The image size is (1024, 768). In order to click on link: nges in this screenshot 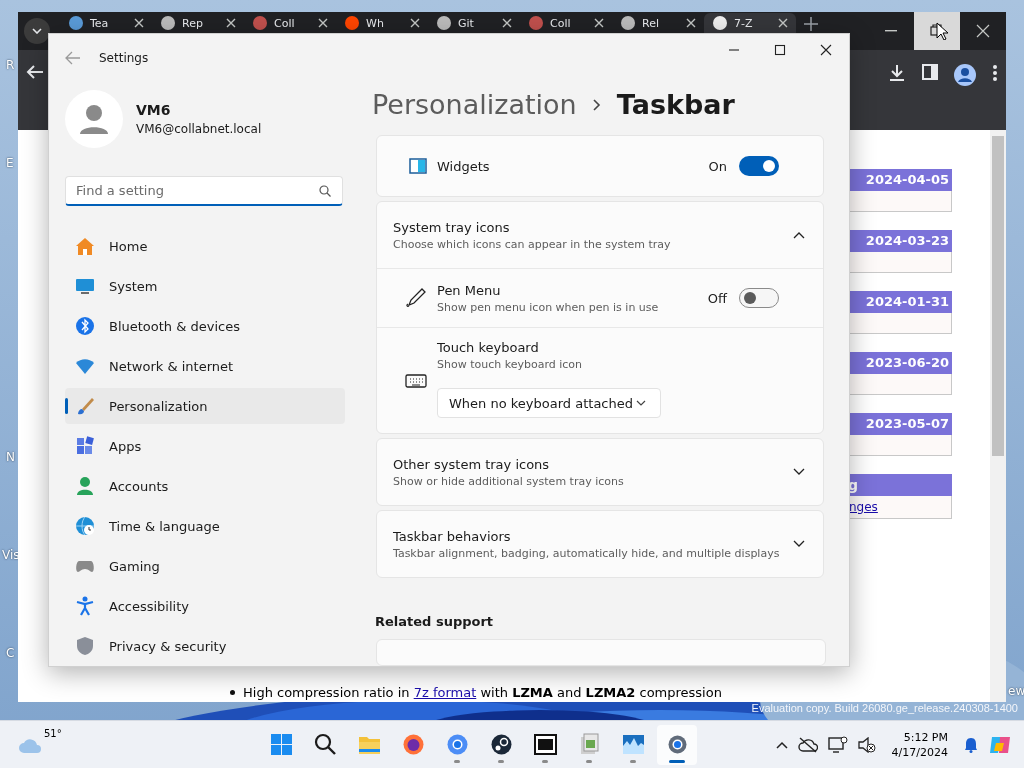, I will do `click(863, 507)`.